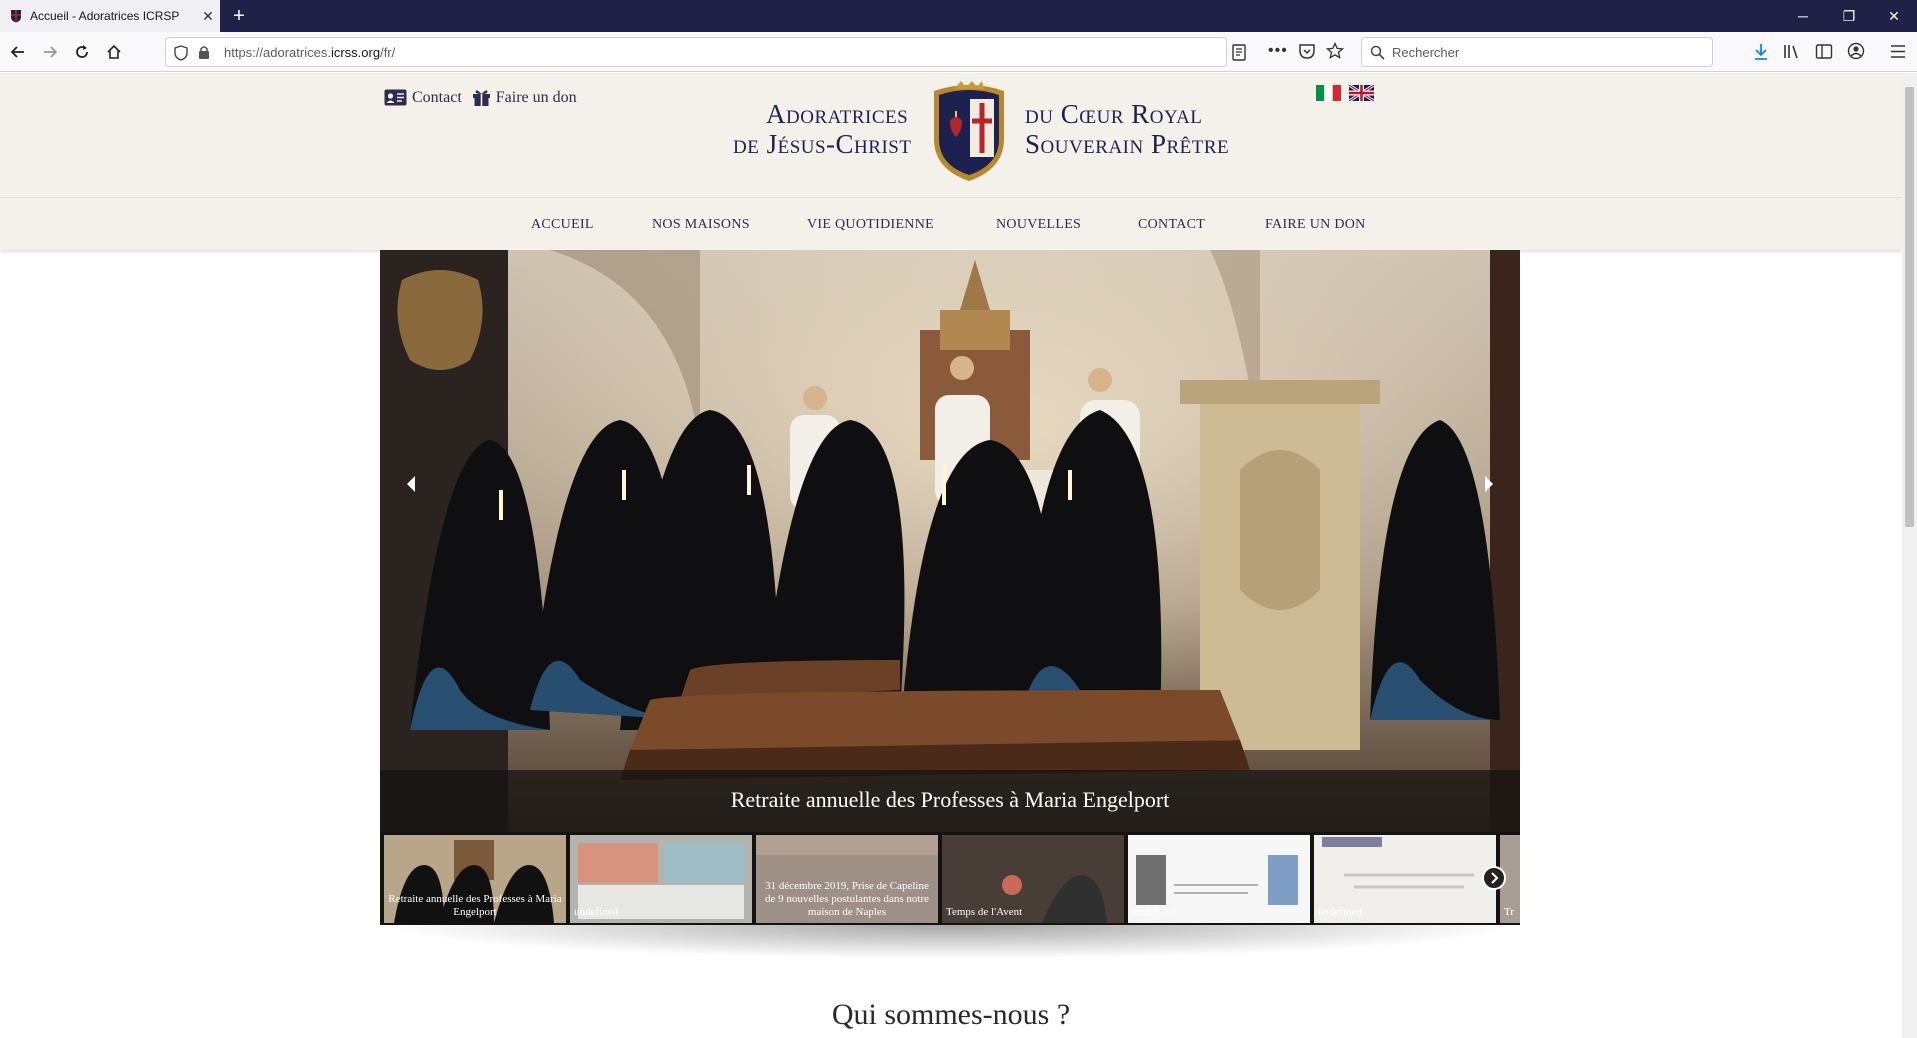  Describe the element at coordinates (204, 52) in the screenshot. I see `lock-icon` at that location.